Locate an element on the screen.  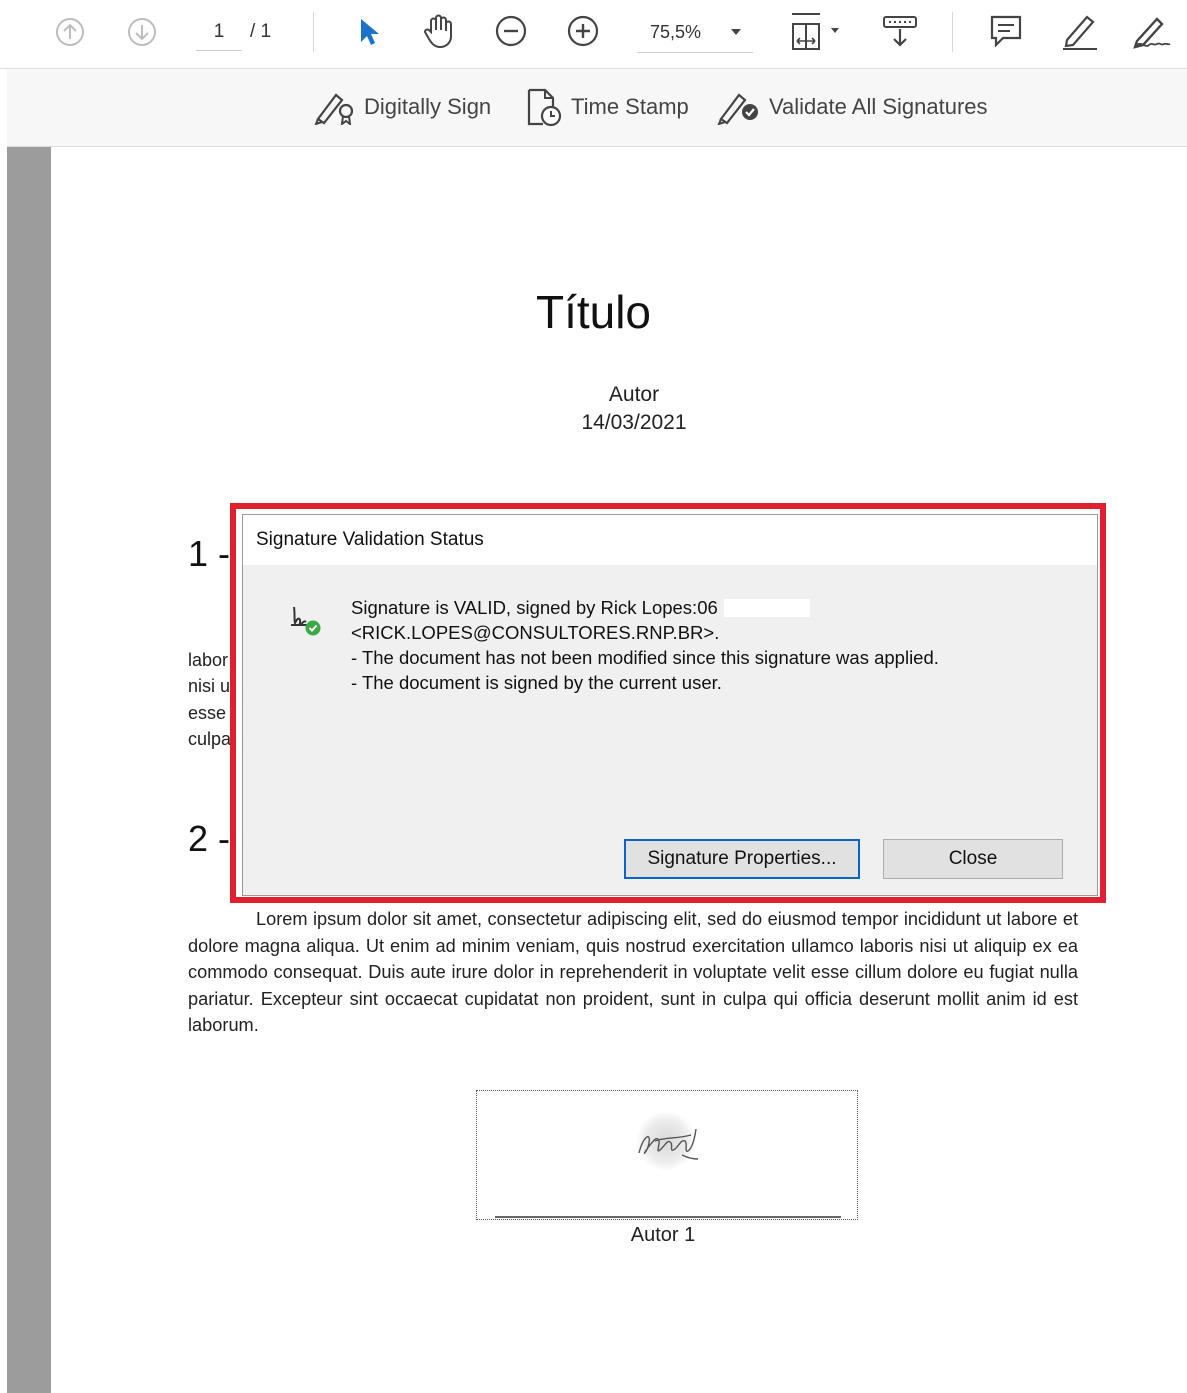
obscured-text-fragment: nisi u is located at coordinates (209, 686).